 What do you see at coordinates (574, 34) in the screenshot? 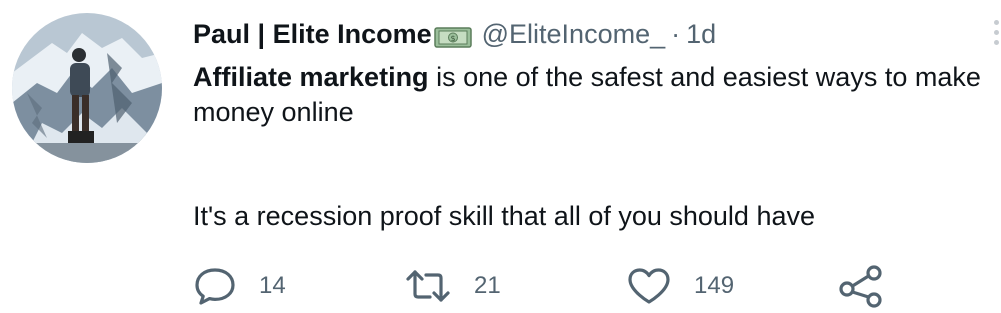
I see `author-handle: @EliteIncome_` at bounding box center [574, 34].